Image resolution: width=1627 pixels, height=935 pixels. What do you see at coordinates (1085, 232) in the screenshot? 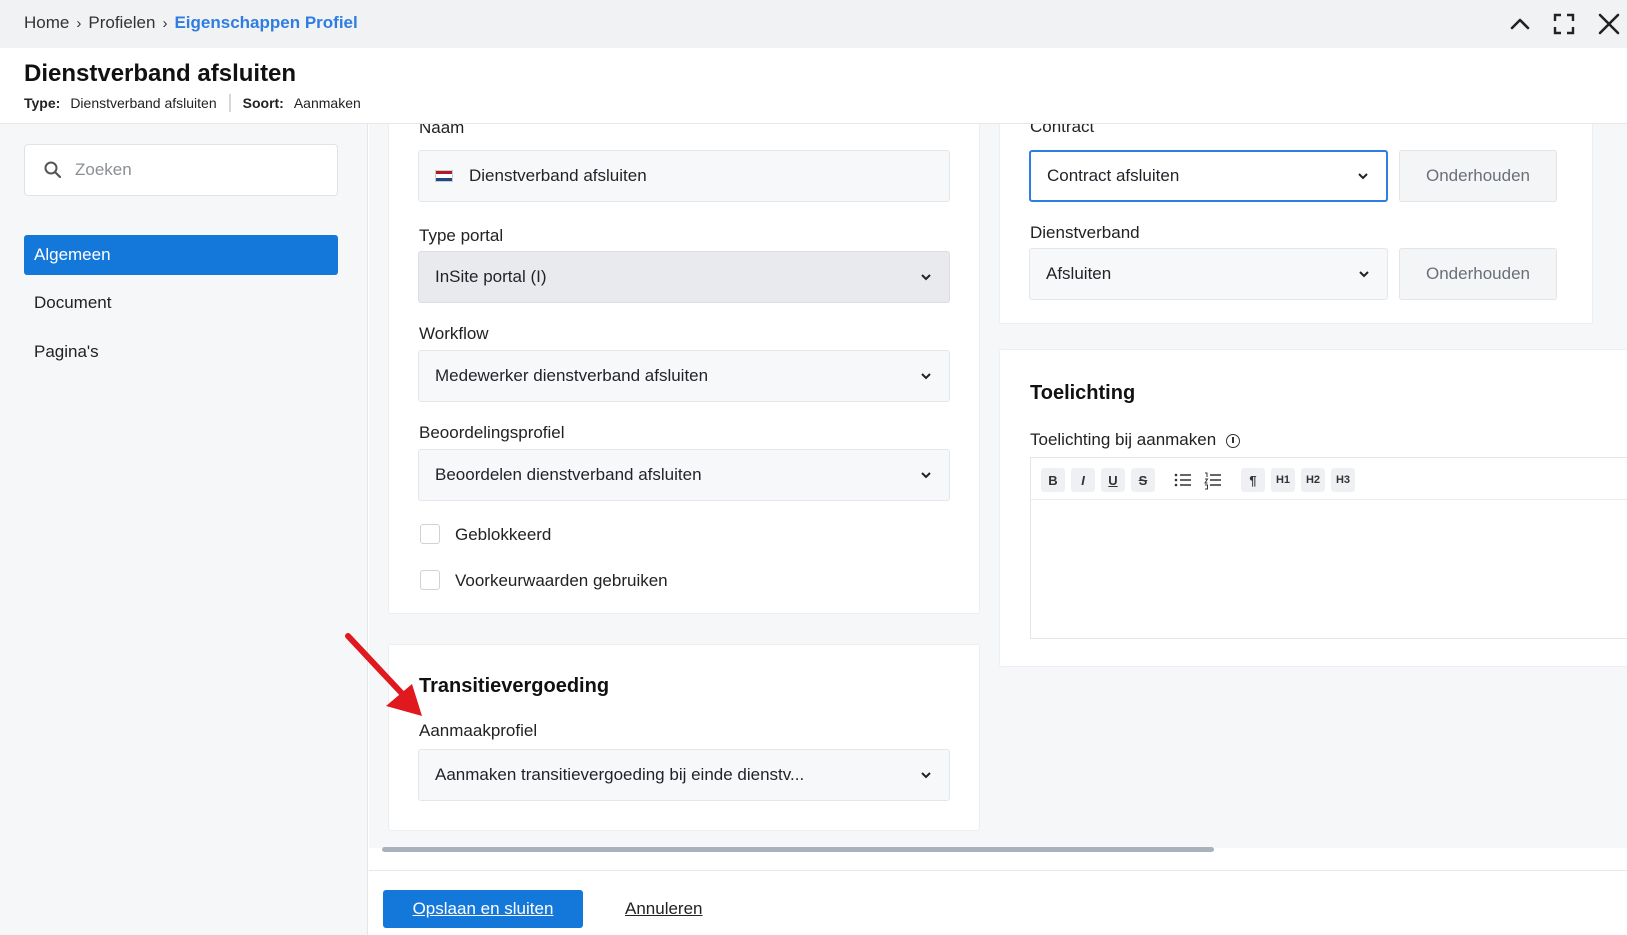
I see `dienstverband-label: Dienstverband` at bounding box center [1085, 232].